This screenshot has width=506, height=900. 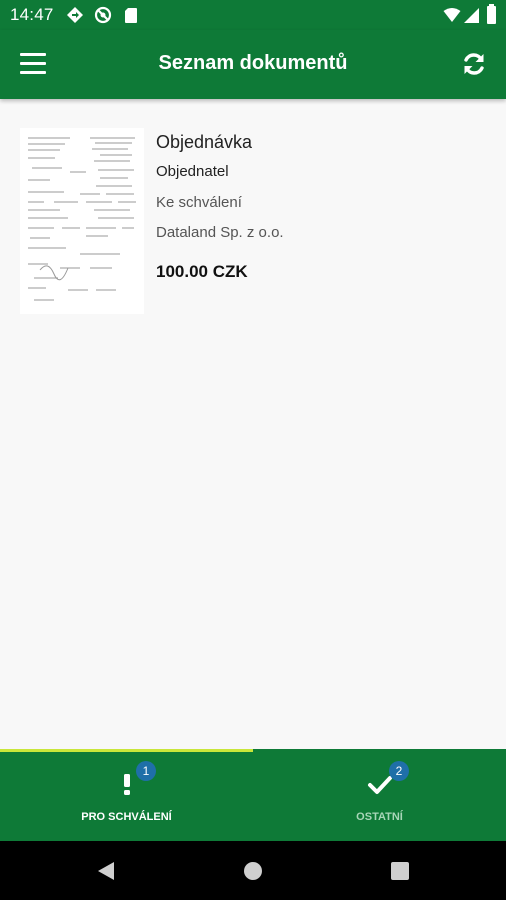 What do you see at coordinates (202, 271) in the screenshot?
I see `document-amount: 100.00 CZK` at bounding box center [202, 271].